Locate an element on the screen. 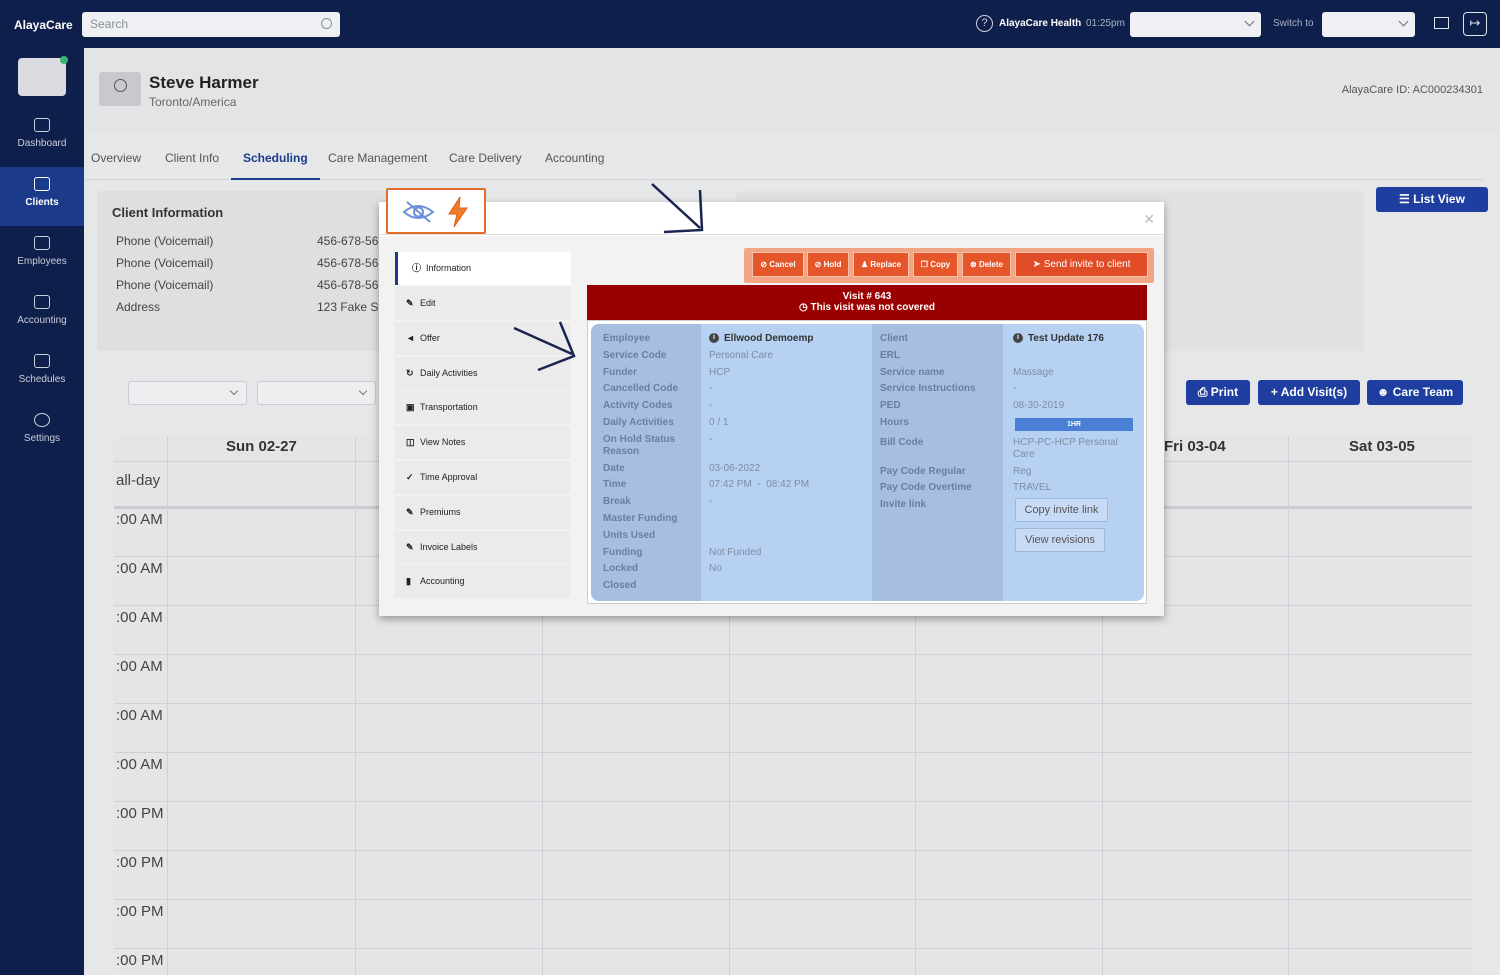 This screenshot has width=1500, height=975. care-team-button: ☻ Care Team is located at coordinates (1415, 392).